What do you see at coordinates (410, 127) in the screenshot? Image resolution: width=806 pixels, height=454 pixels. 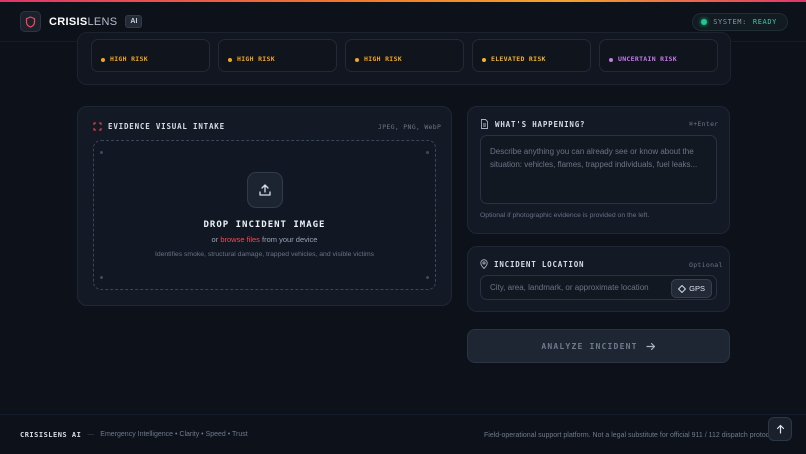 I see `accepted-formats: JPEG, PNG, WebP` at bounding box center [410, 127].